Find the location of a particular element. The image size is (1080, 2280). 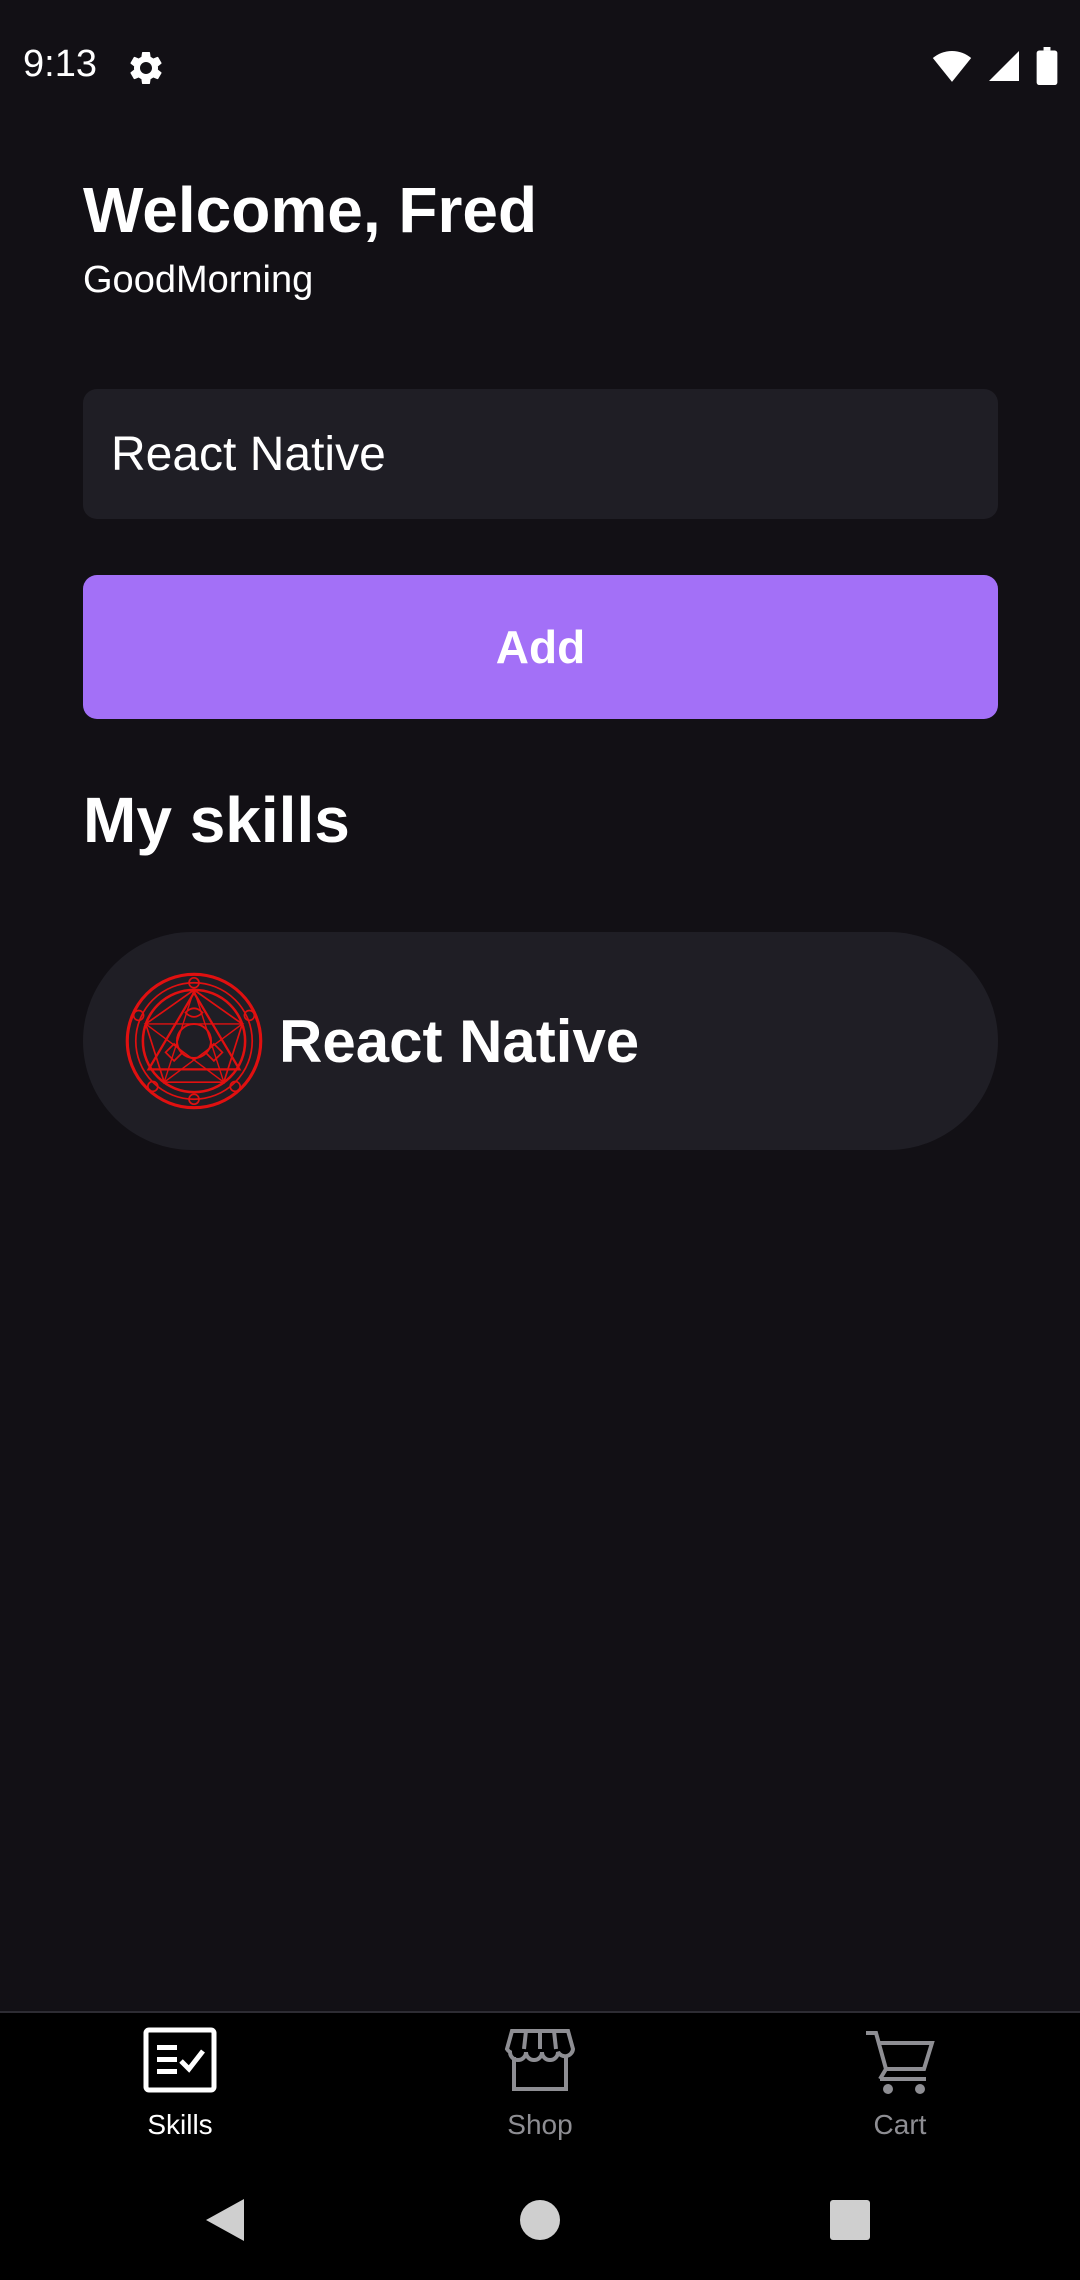

transmutation-circle-icon is located at coordinates (194, 1041).